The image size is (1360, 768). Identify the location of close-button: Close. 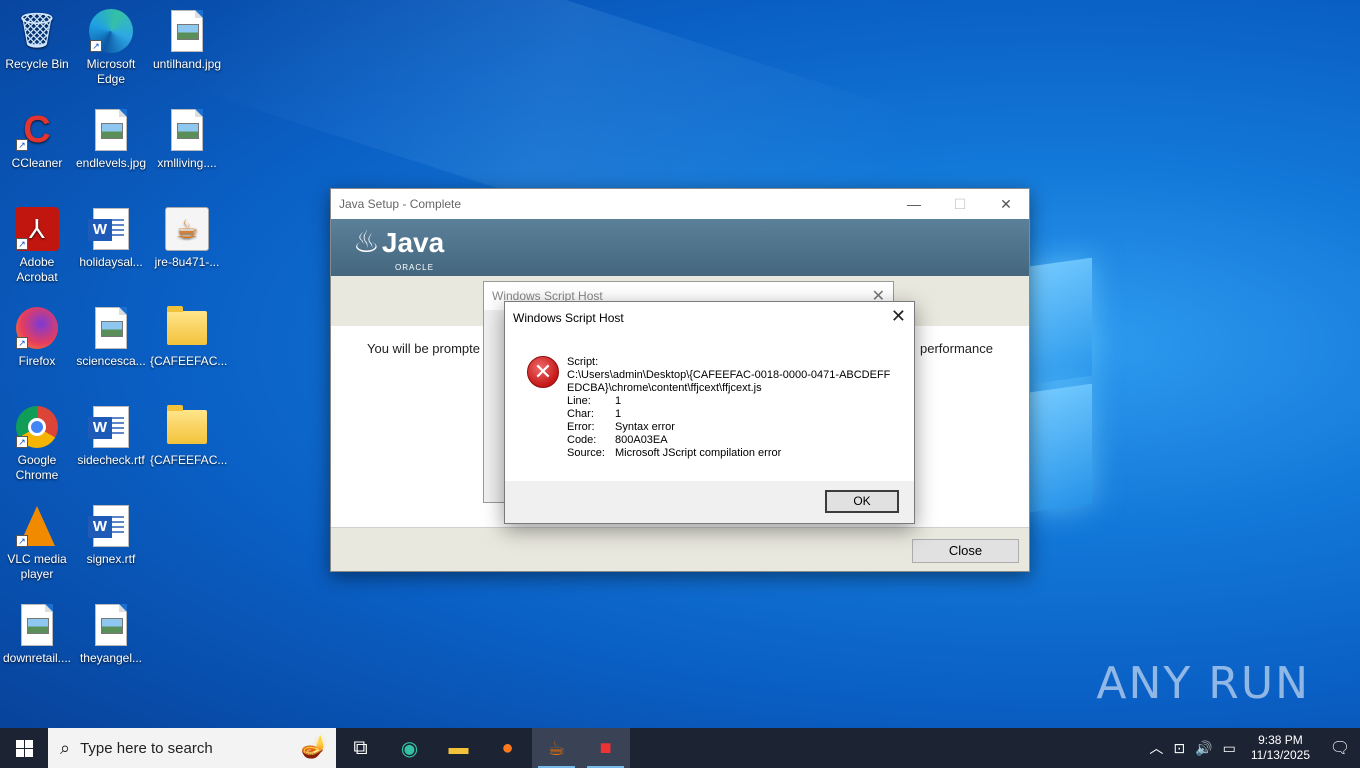
(965, 551).